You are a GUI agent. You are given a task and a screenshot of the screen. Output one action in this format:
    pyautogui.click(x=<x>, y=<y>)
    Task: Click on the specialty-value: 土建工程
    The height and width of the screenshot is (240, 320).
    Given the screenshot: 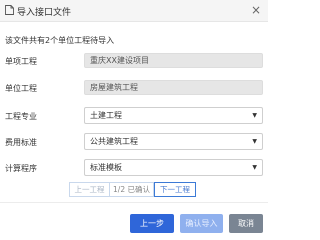 What is the action you would take?
    pyautogui.click(x=106, y=115)
    